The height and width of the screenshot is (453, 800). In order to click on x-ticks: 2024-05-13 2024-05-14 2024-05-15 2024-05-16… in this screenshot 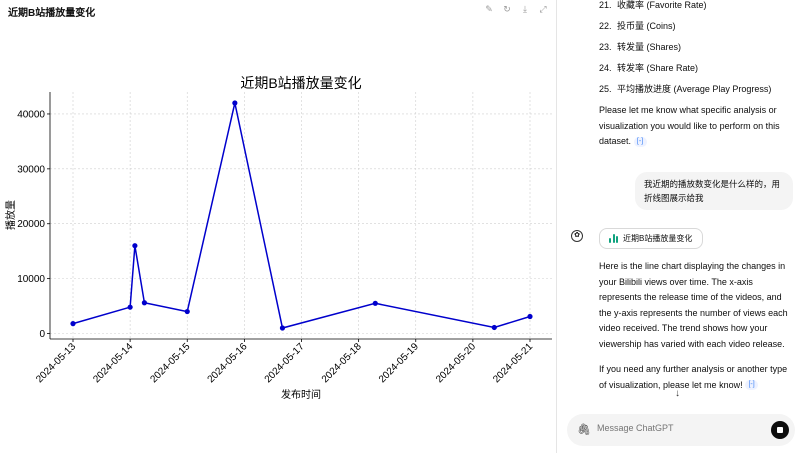, I will do `click(284, 362)`.